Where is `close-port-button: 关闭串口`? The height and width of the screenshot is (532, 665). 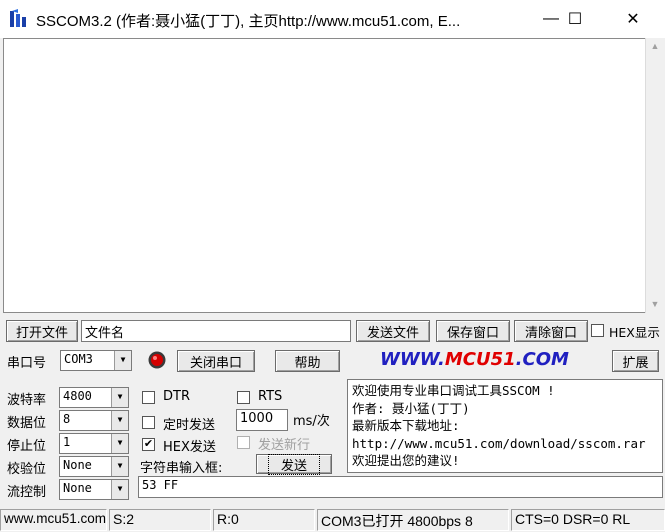
close-port-button: 关闭串口 is located at coordinates (216, 361).